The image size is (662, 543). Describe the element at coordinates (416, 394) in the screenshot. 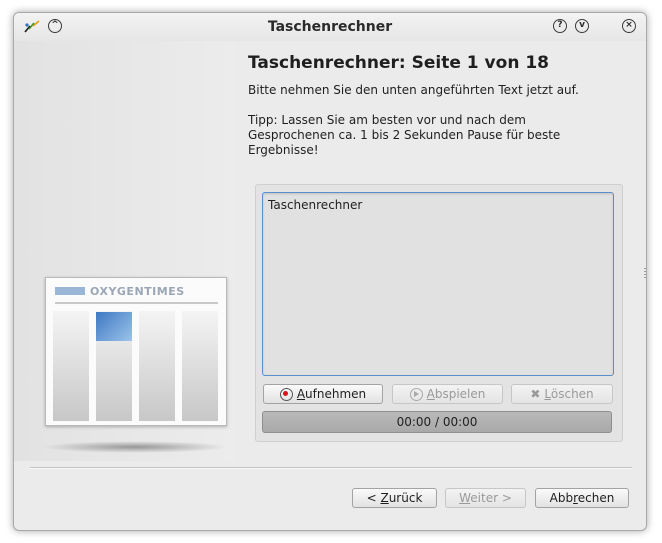

I see `play-icon` at that location.